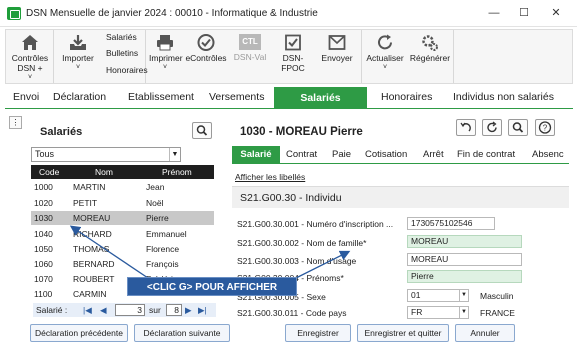  Describe the element at coordinates (163, 249) in the screenshot. I see `cell-prenom: Florence` at that location.